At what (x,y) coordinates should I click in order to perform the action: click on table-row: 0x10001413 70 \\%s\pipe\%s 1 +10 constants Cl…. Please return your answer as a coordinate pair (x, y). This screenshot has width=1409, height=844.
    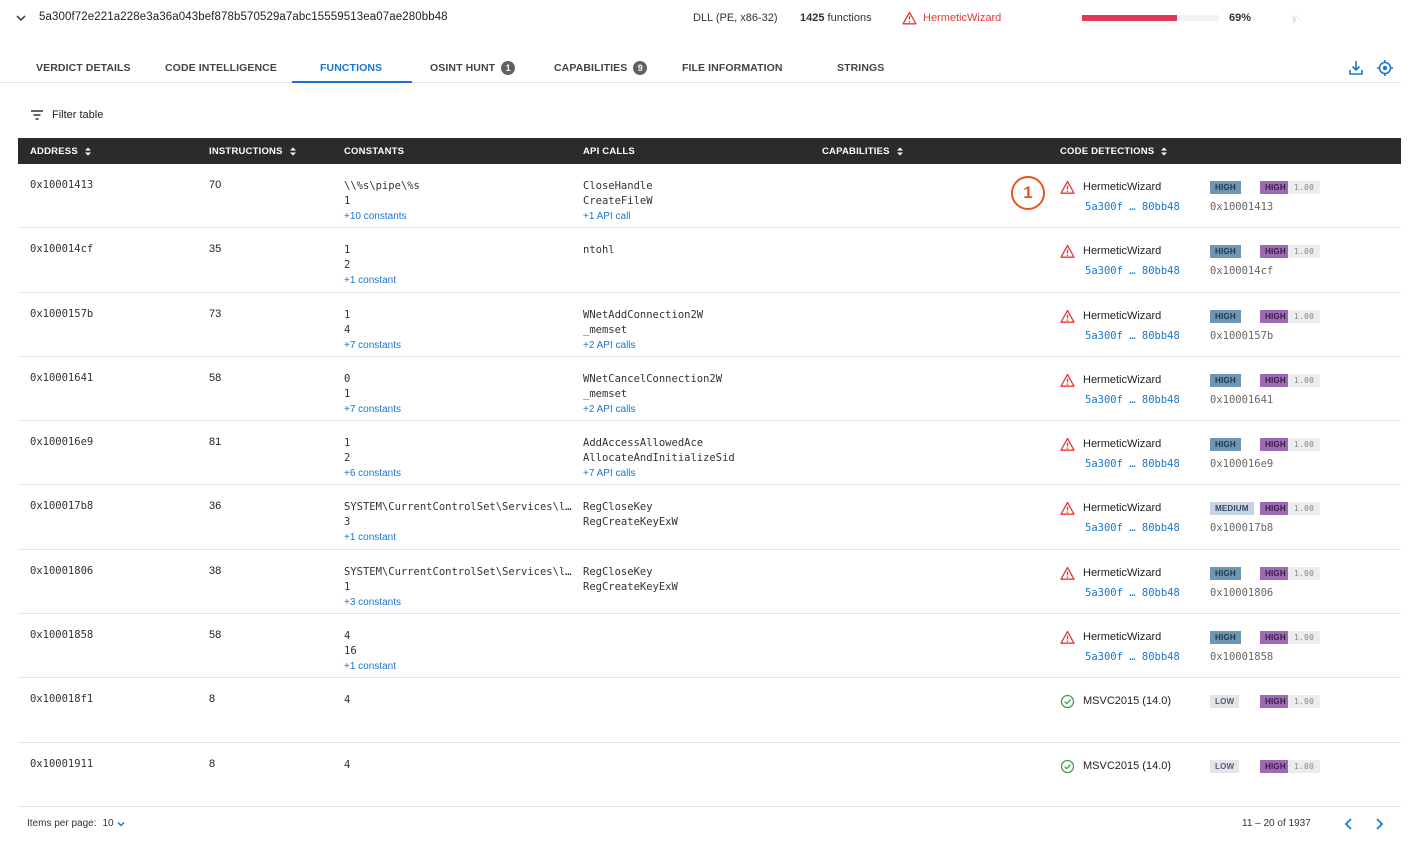
    Looking at the image, I should click on (709, 196).